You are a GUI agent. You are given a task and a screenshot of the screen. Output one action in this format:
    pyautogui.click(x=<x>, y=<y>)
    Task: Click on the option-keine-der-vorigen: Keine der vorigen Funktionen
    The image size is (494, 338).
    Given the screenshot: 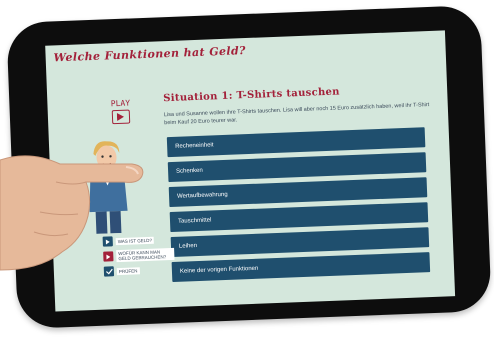 What is the action you would take?
    pyautogui.click(x=301, y=267)
    